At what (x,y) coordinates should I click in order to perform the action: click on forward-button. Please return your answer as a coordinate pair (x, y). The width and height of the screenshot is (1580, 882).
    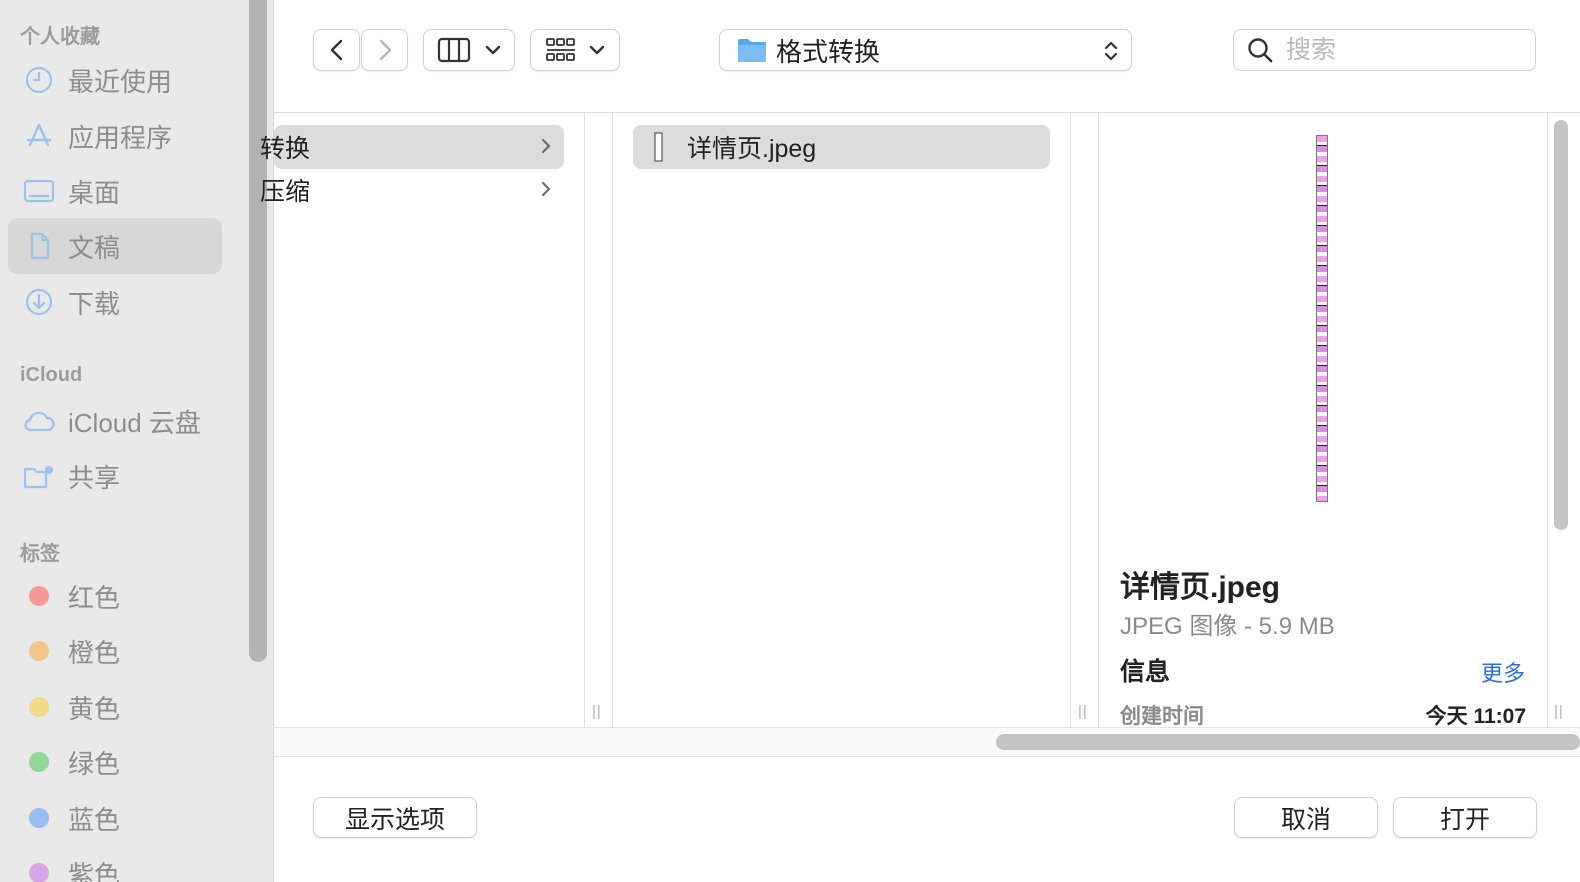
    Looking at the image, I should click on (384, 50).